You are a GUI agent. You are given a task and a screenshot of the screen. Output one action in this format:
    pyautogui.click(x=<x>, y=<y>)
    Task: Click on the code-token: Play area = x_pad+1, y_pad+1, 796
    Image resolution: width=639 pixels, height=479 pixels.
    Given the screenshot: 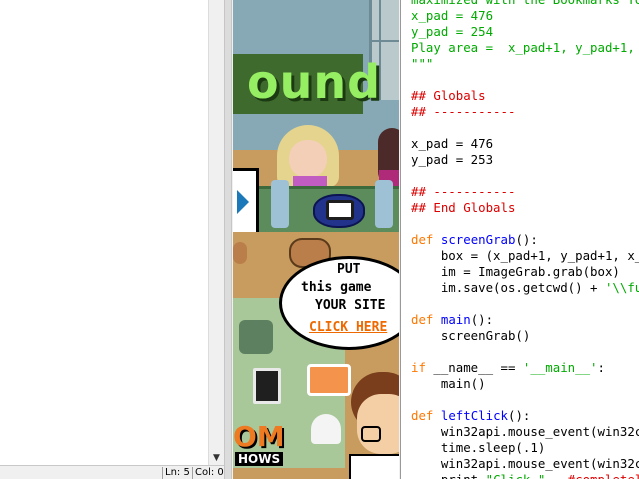 What is the action you would take?
    pyautogui.click(x=523, y=47)
    